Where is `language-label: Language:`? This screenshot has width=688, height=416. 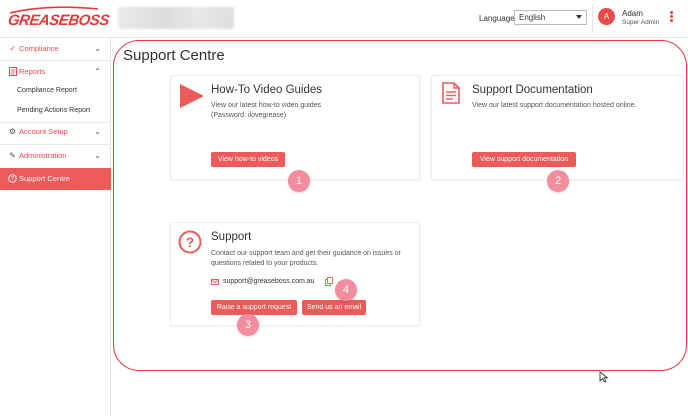
language-label: Language: is located at coordinates (498, 18).